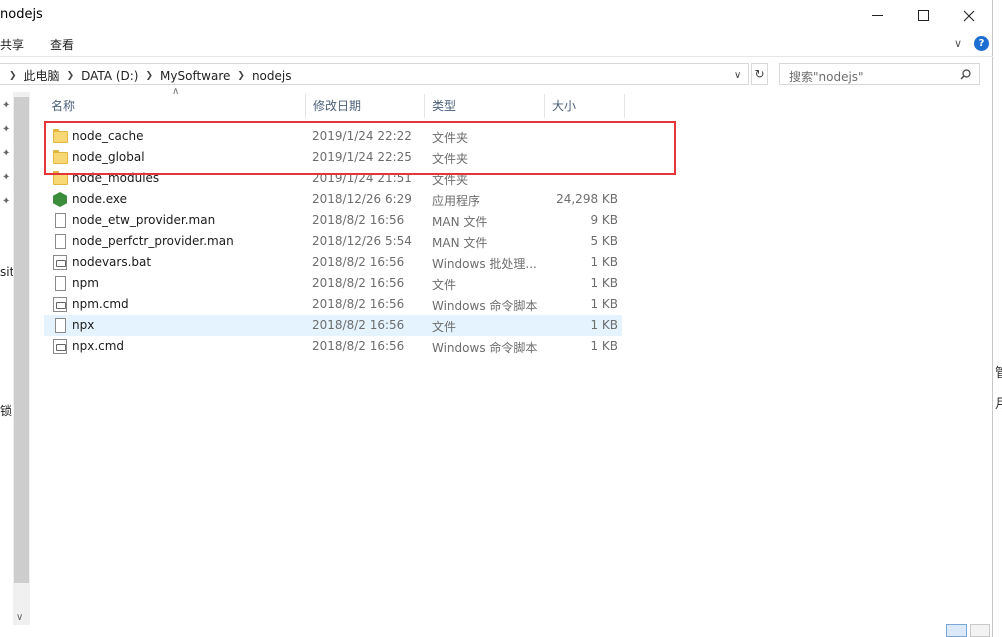 This screenshot has height=637, width=1002. I want to click on file-row: node_global 2019/1/24 22:25 文件夹, so click(333, 157).